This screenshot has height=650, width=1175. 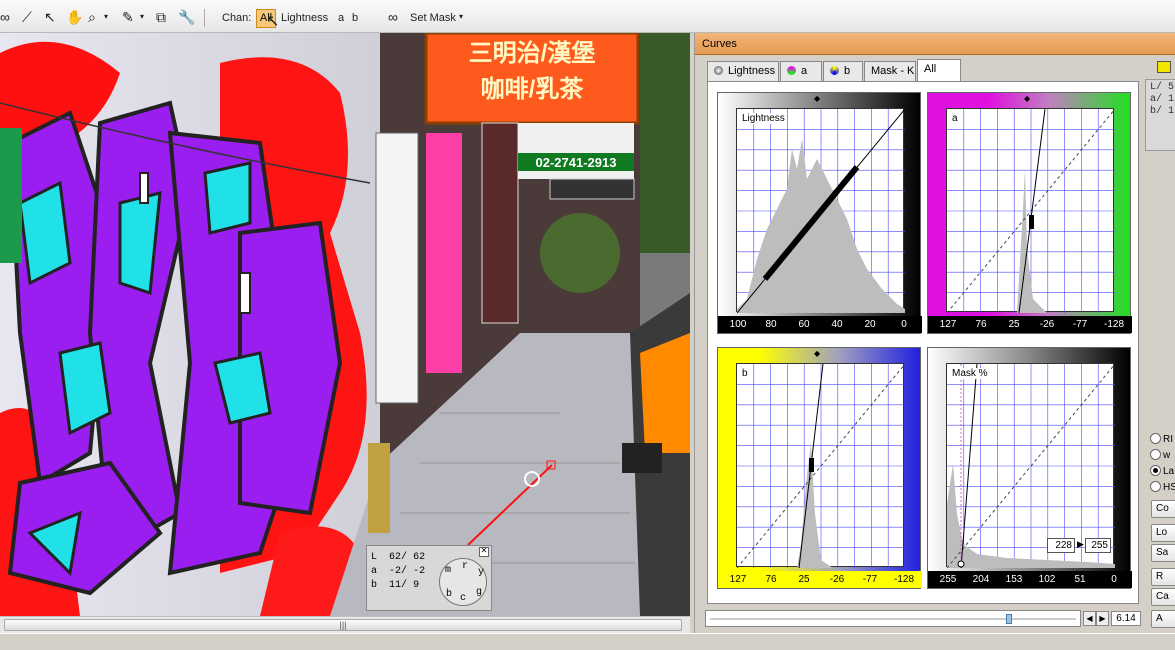 I want to click on tab-all: All, so click(x=939, y=70).